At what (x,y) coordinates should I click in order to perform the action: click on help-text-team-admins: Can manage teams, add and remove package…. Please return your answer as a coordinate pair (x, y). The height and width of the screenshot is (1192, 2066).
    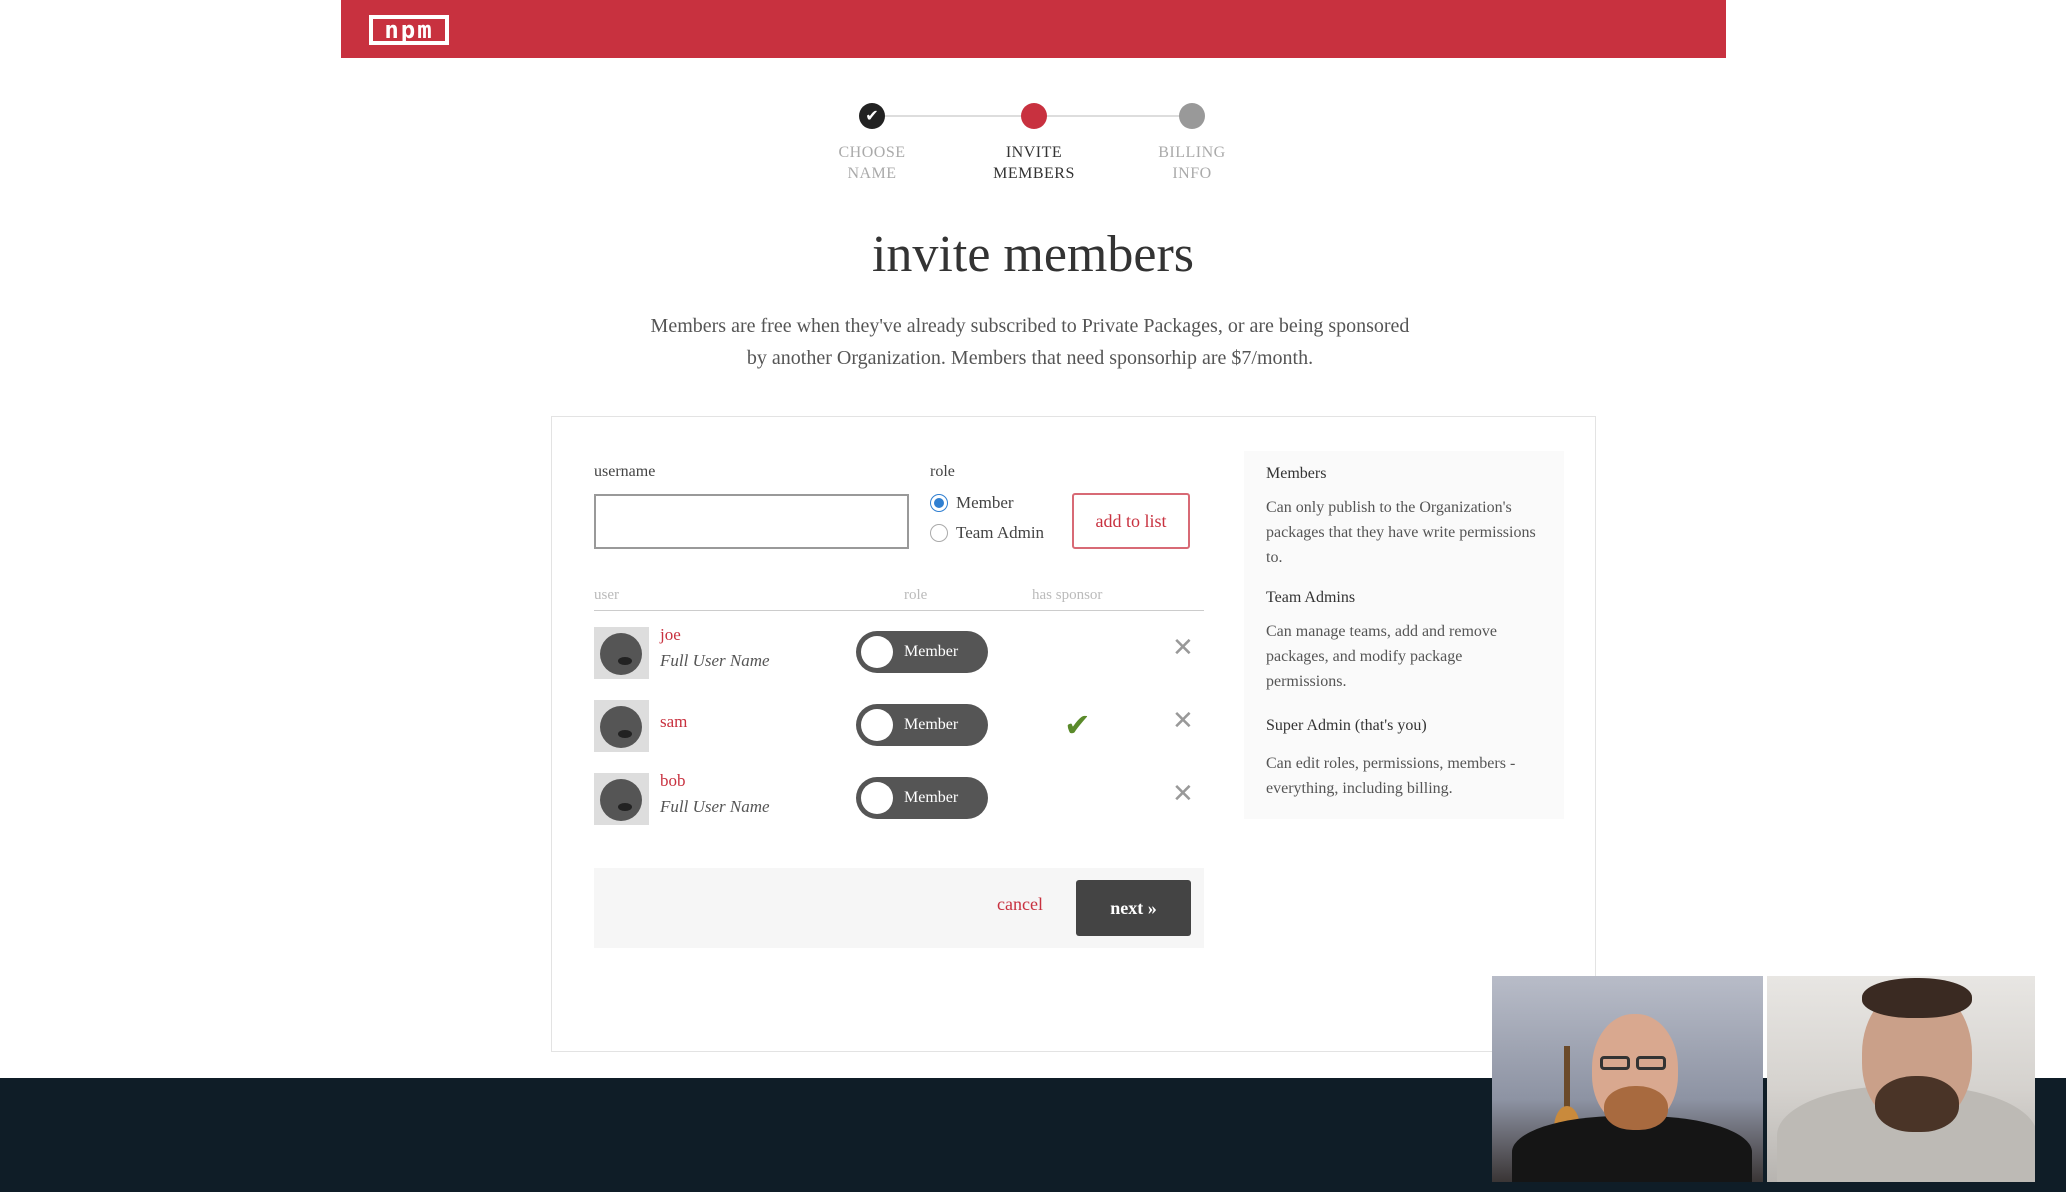
    Looking at the image, I should click on (1382, 656).